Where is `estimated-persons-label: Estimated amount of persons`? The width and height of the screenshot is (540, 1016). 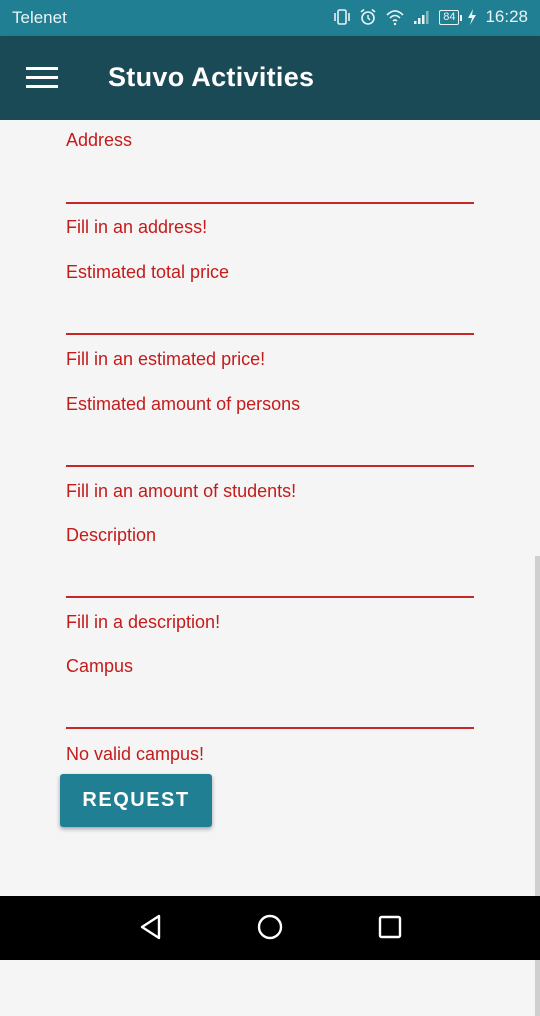 estimated-persons-label: Estimated amount of persons is located at coordinates (183, 404).